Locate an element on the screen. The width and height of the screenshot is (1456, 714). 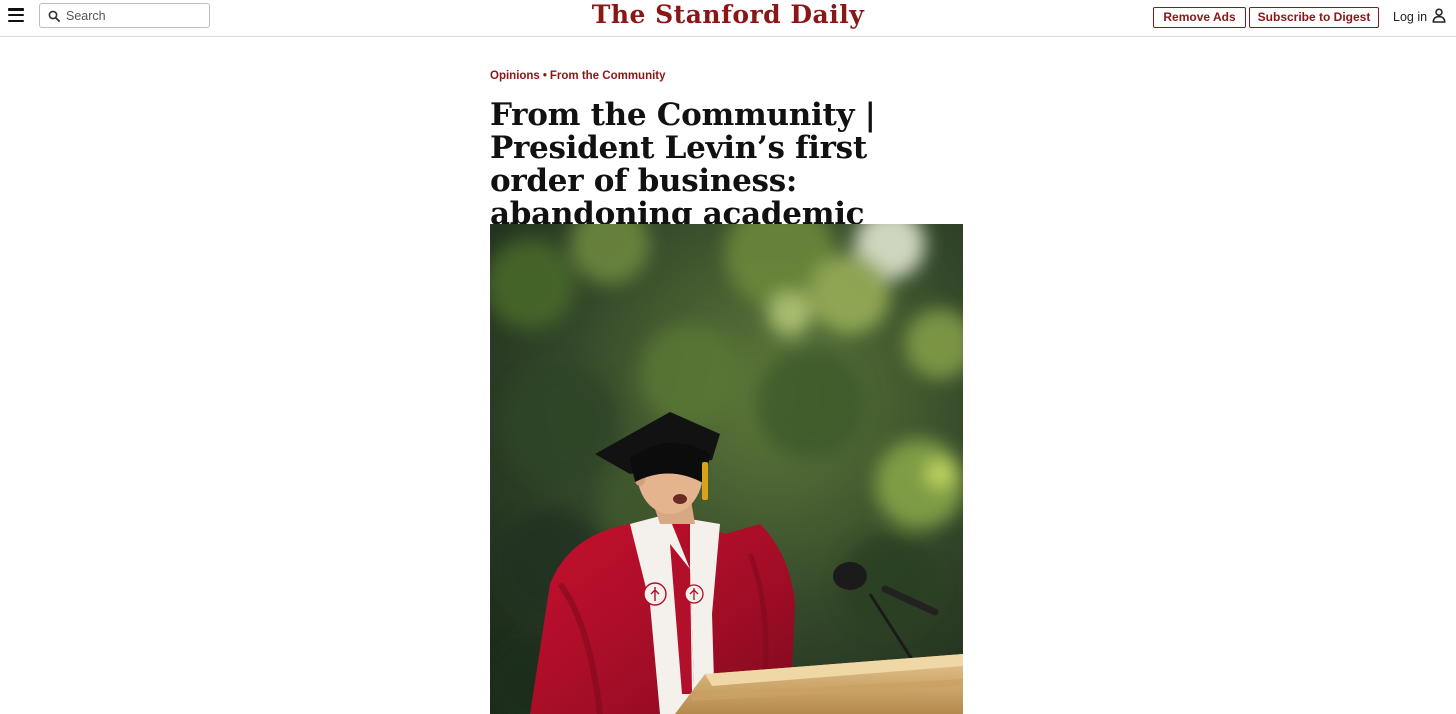
login-link: Log in is located at coordinates (1410, 17).